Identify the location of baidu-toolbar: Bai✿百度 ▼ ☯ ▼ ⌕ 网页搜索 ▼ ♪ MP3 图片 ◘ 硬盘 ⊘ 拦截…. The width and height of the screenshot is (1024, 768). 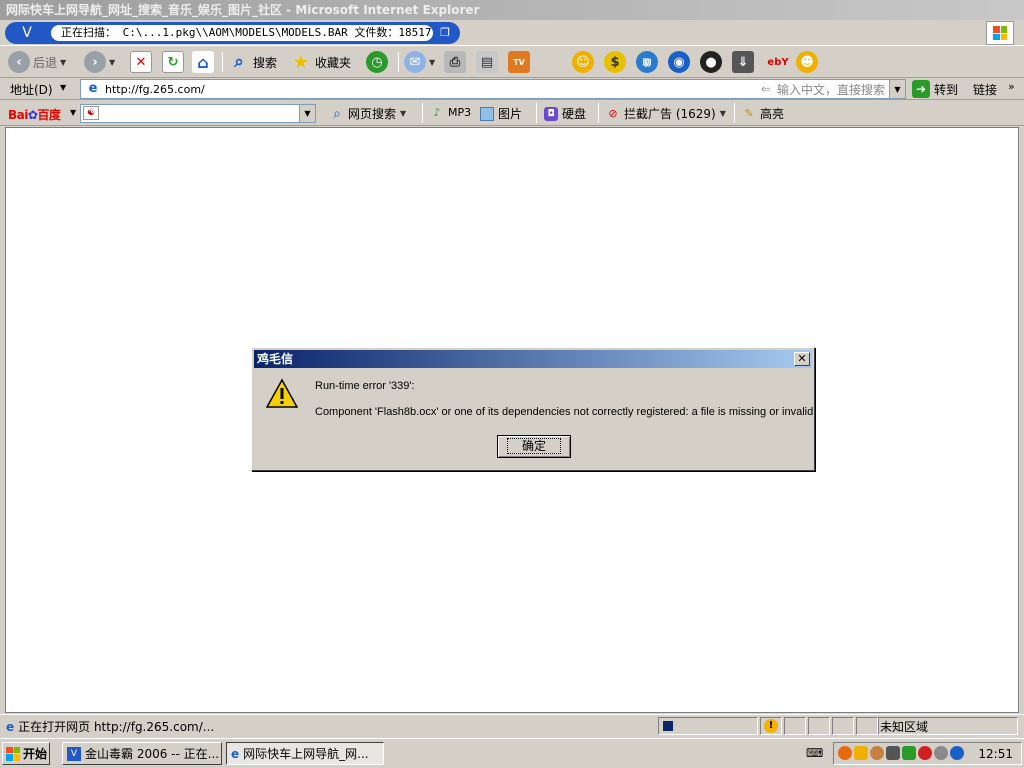
(512, 113).